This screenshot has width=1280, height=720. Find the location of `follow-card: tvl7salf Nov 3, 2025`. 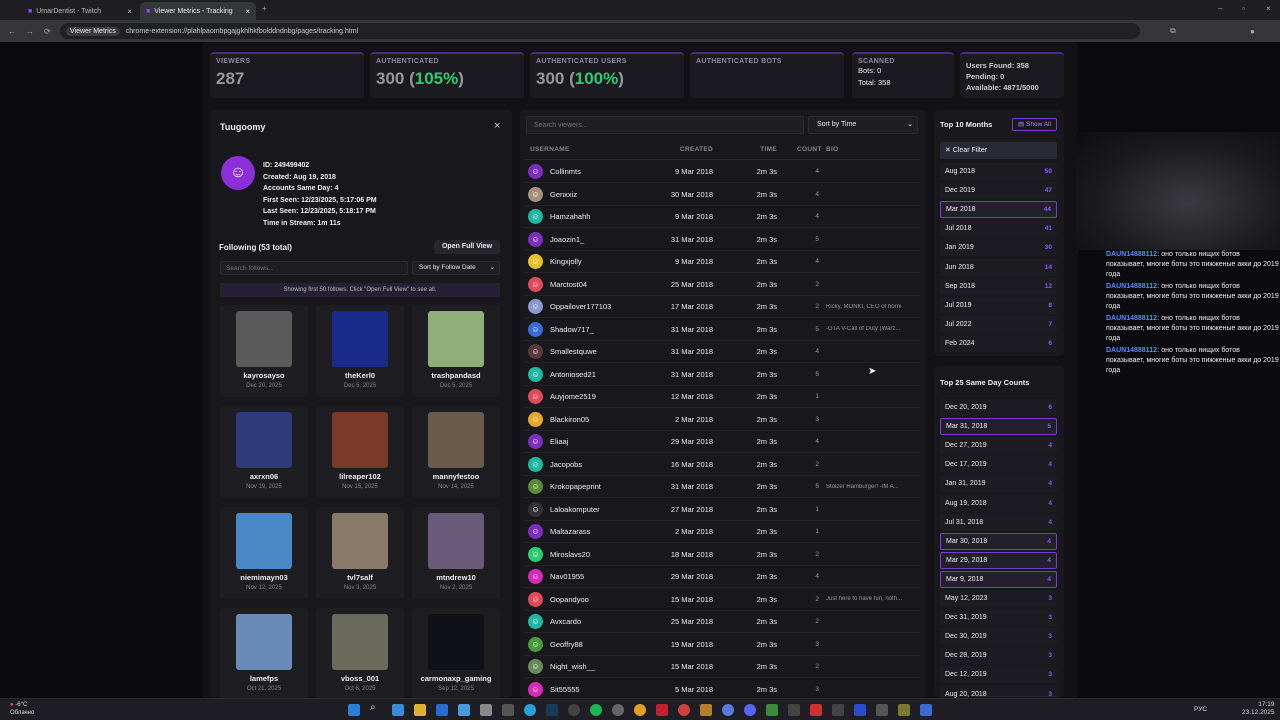

follow-card: tvl7salf Nov 3, 2025 is located at coordinates (360, 553).